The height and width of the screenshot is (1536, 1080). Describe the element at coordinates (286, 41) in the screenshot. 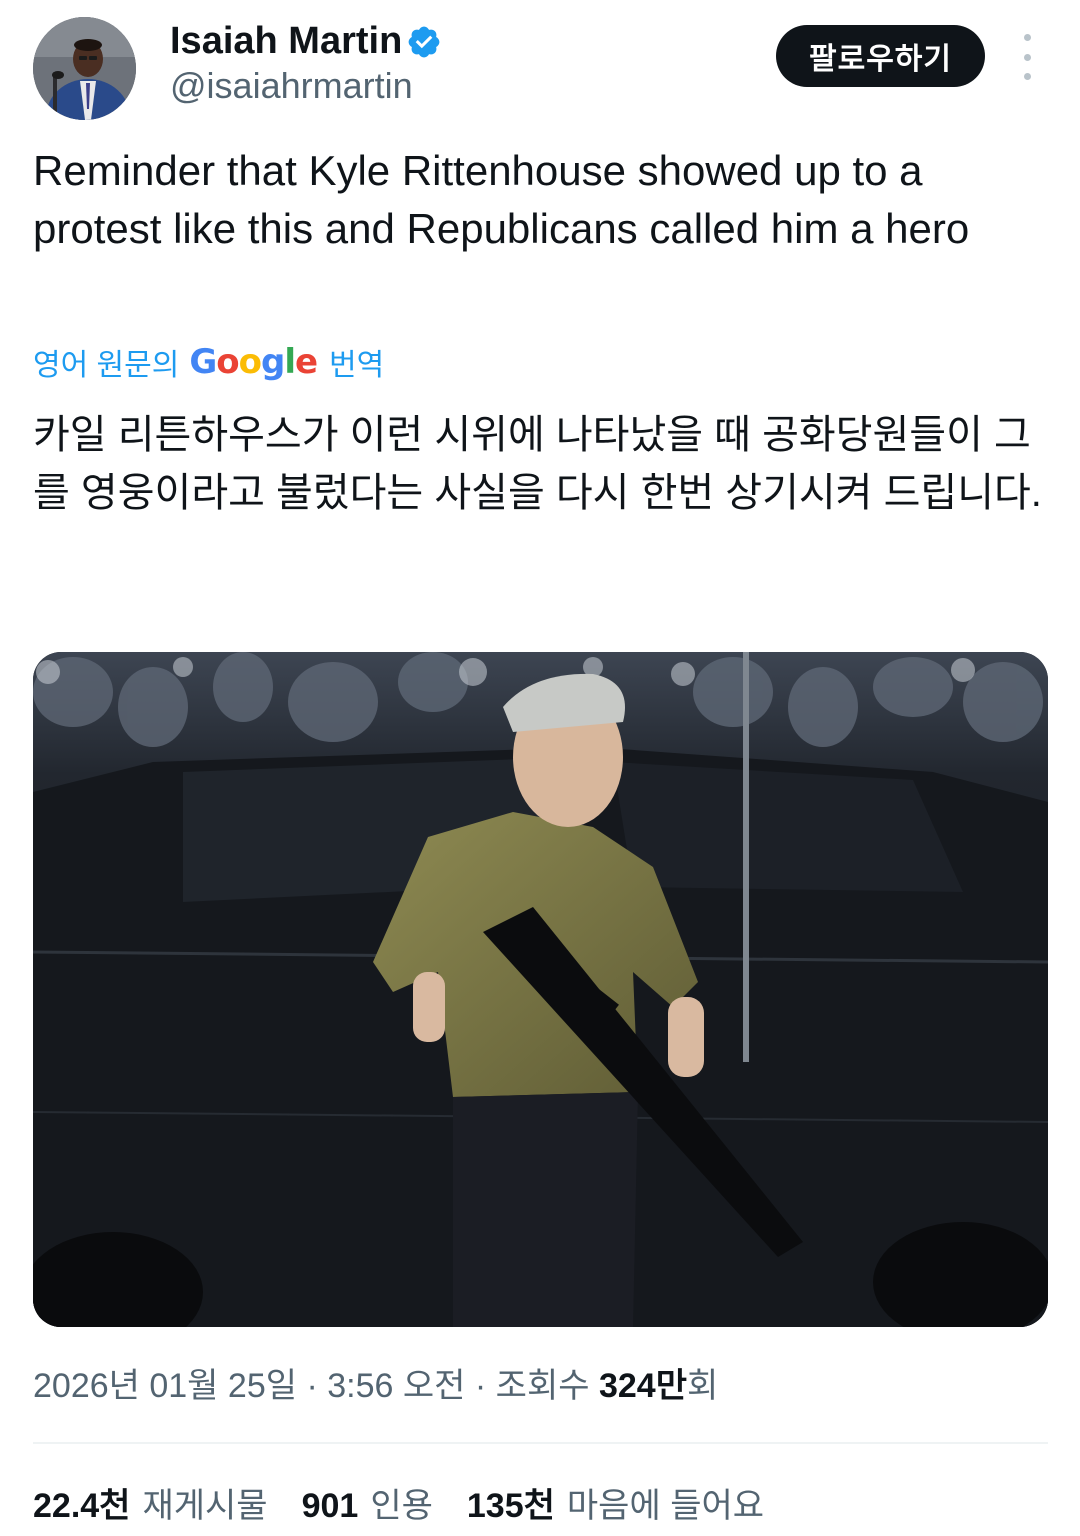

I see `author-display-name: Isaiah Martin` at that location.